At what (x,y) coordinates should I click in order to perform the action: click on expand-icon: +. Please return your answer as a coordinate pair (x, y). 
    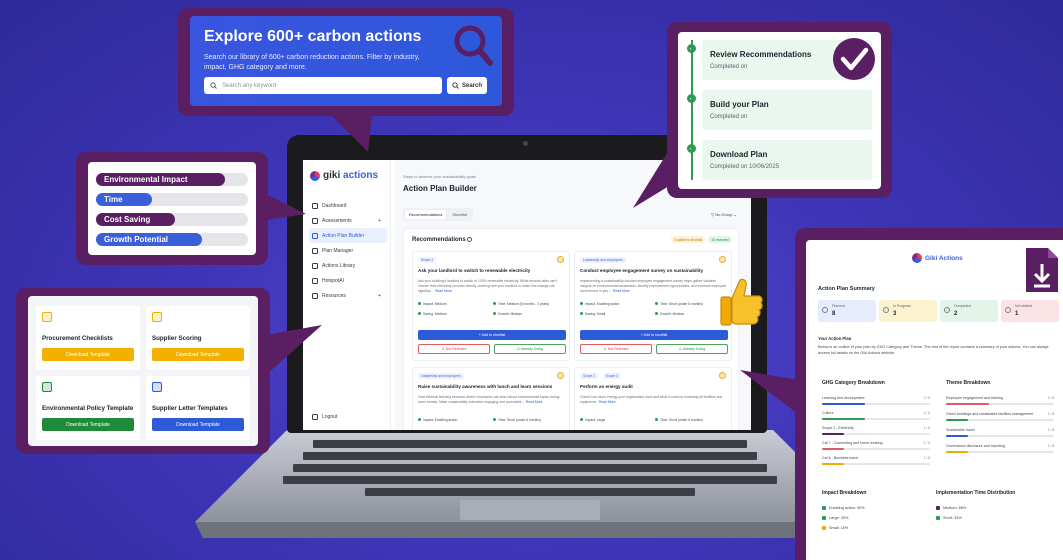
    Looking at the image, I should click on (379, 295).